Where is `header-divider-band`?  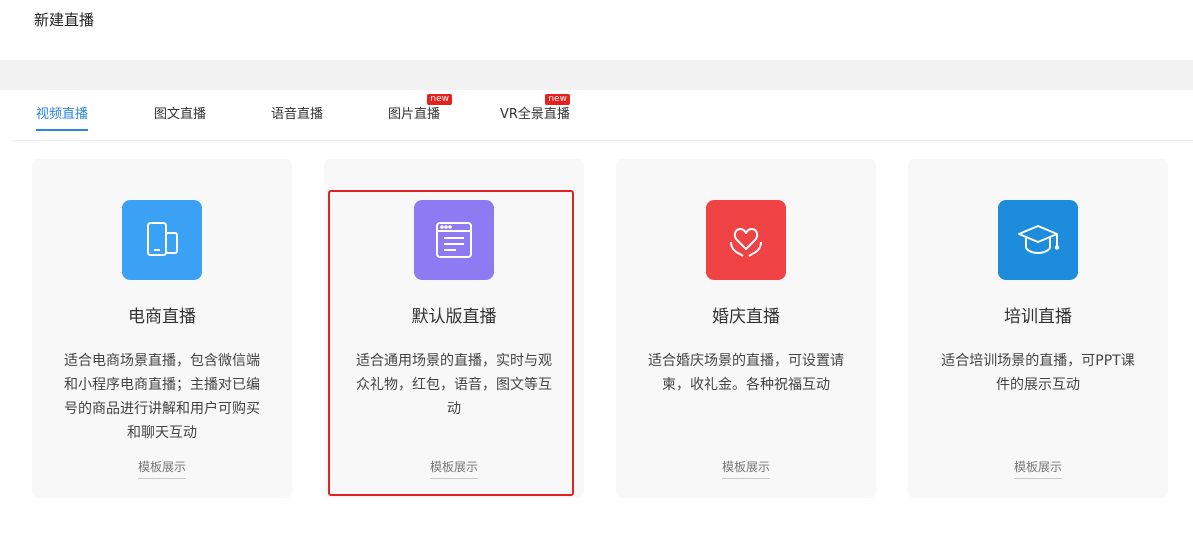
header-divider-band is located at coordinates (596, 75).